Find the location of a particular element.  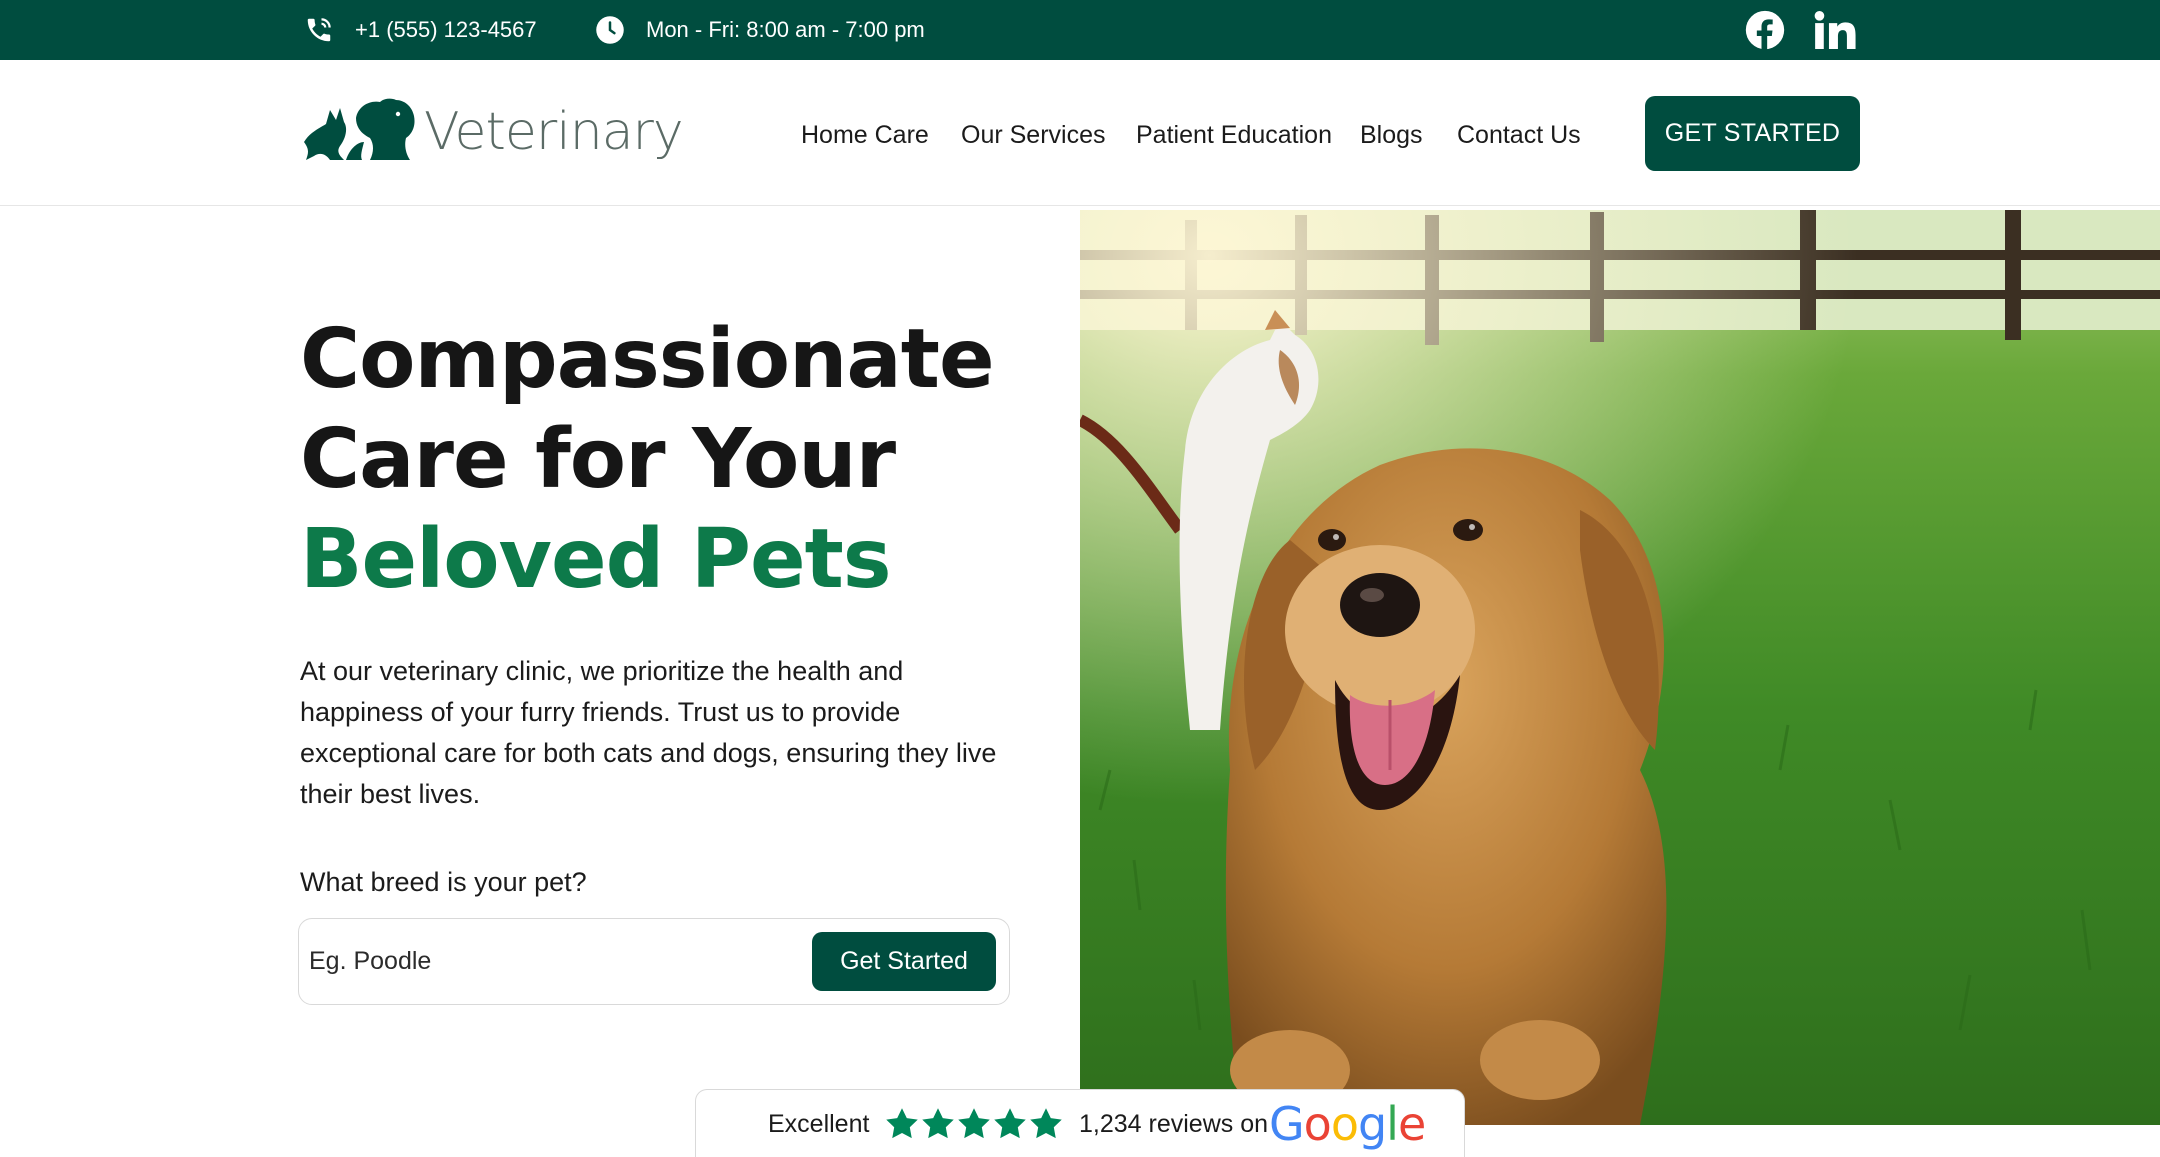

pets-logo-icon is located at coordinates (359, 129).